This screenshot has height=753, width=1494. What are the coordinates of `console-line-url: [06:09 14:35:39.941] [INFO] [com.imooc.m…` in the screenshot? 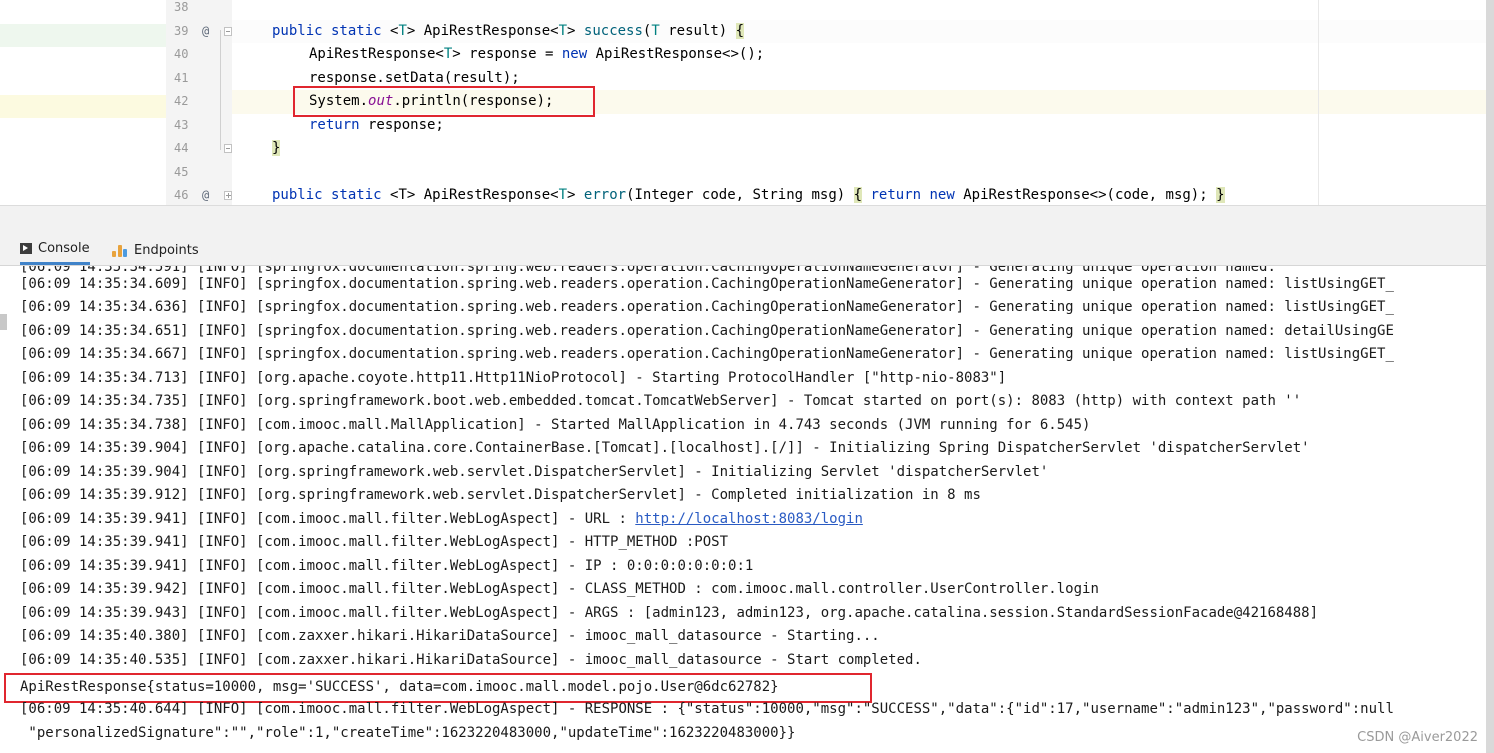 It's located at (441, 518).